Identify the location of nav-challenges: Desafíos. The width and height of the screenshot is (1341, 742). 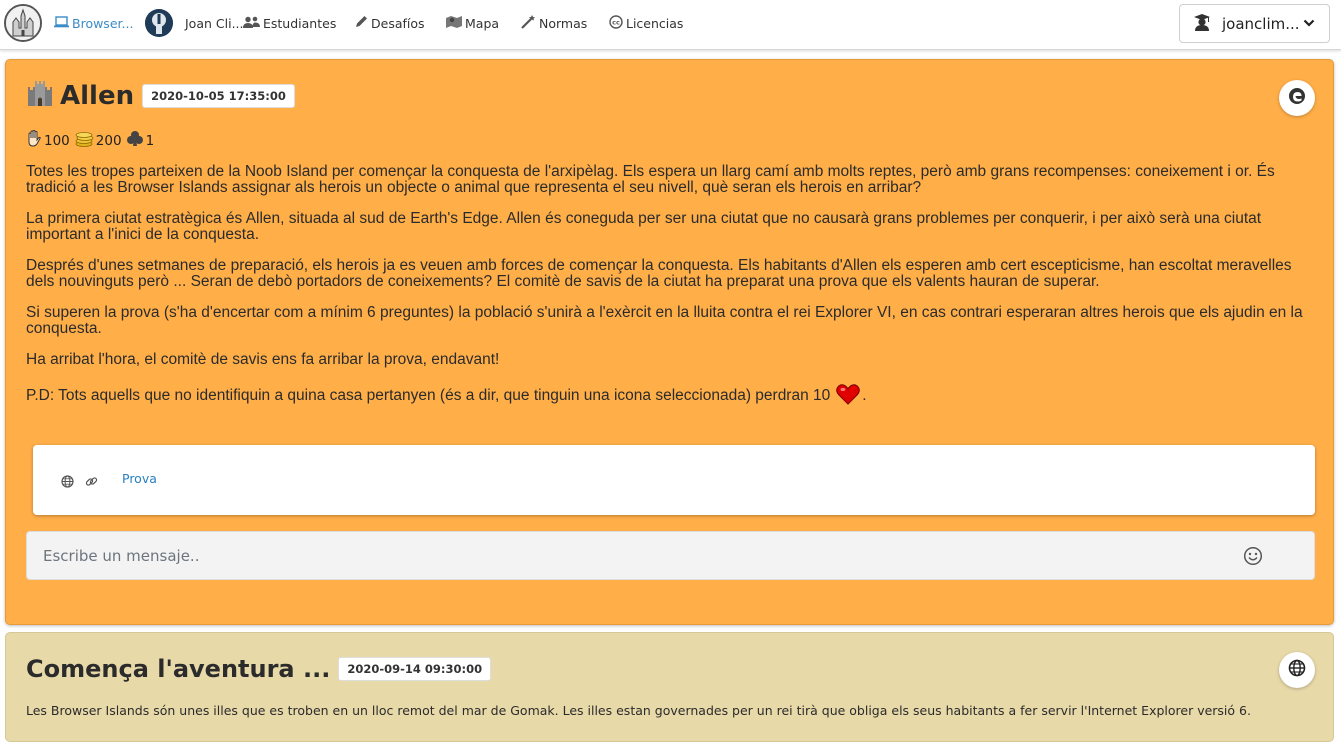
(390, 24).